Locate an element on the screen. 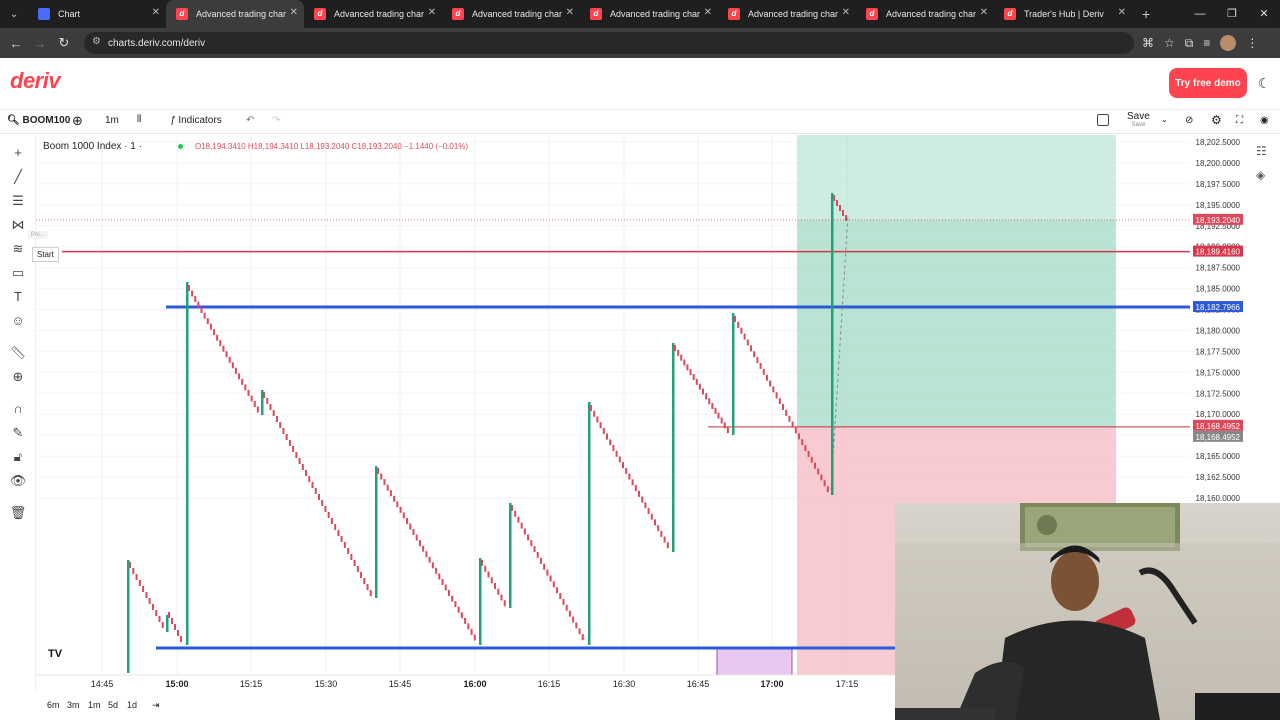  browser-tab: d Trader's Hub | Deriv ✕ is located at coordinates (1063, 14).